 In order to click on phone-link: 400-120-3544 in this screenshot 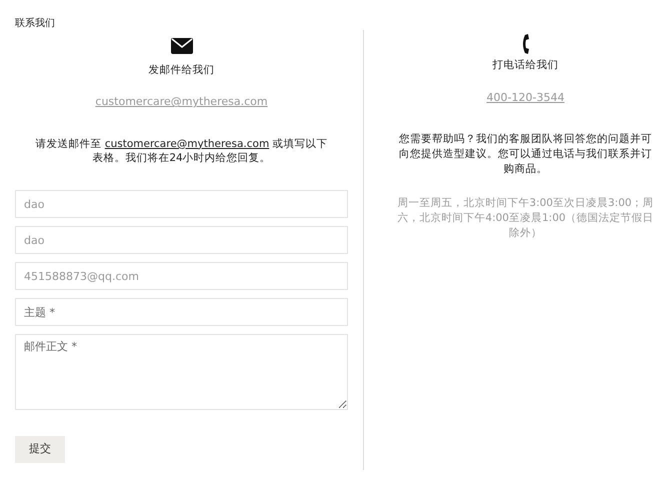, I will do `click(525, 97)`.